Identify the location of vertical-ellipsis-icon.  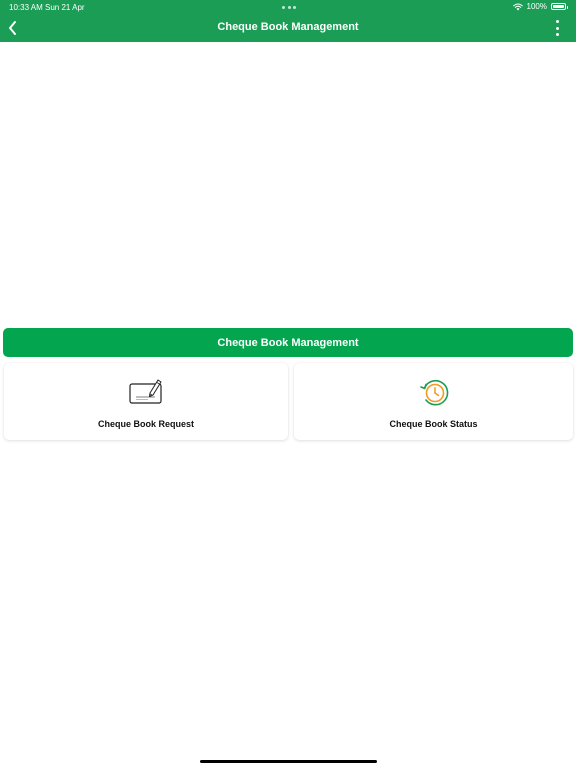
(557, 21).